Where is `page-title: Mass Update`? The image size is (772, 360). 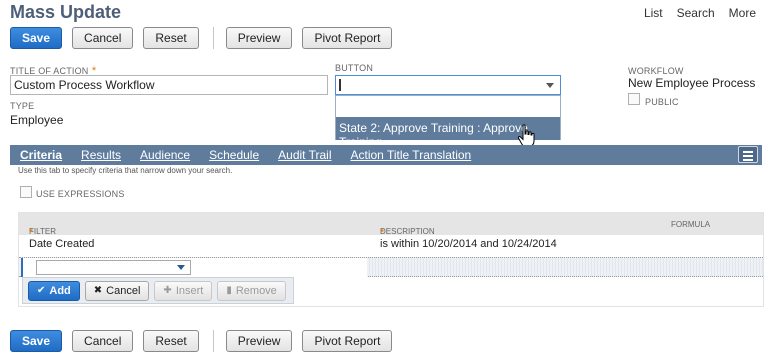
page-title: Mass Update is located at coordinates (66, 12).